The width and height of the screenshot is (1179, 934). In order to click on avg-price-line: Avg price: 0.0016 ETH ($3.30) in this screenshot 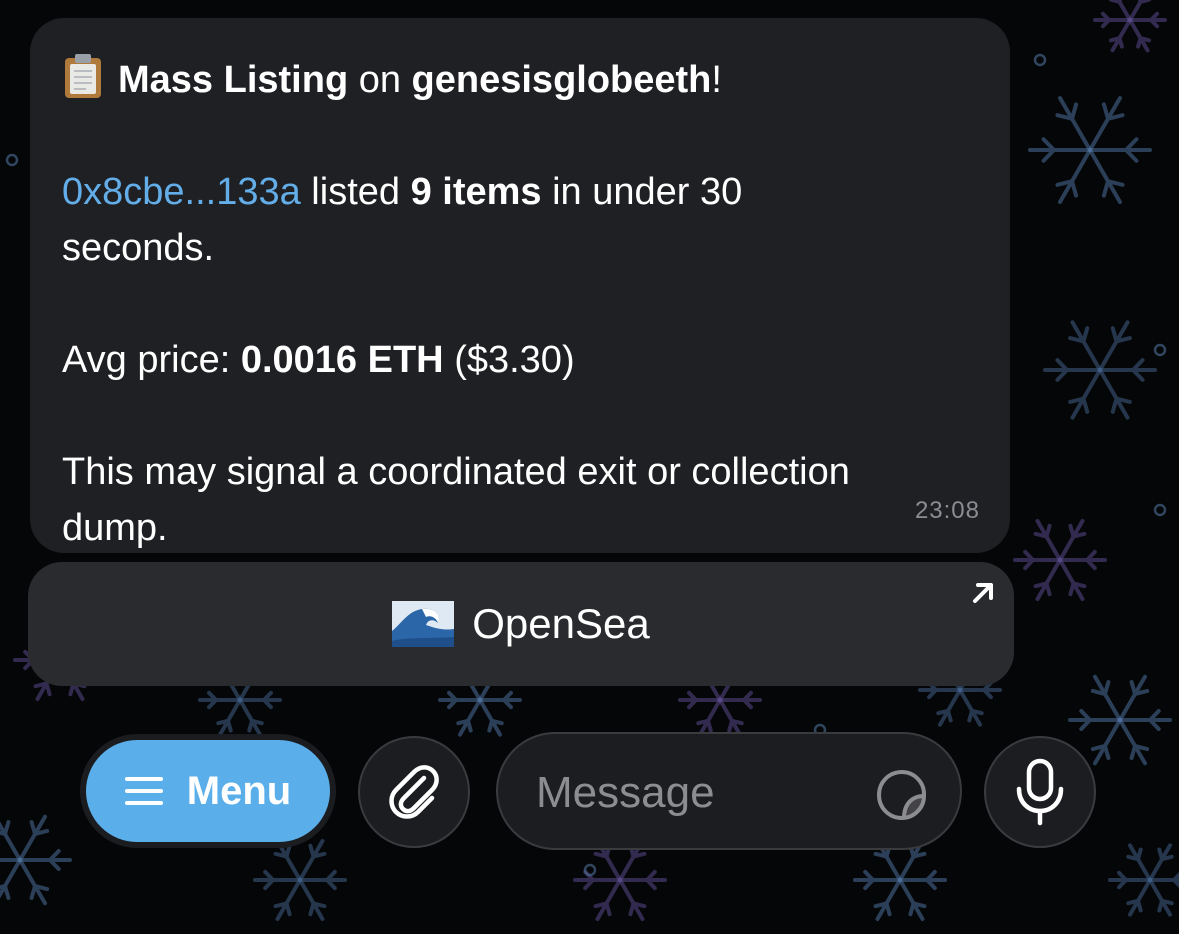, I will do `click(520, 360)`.